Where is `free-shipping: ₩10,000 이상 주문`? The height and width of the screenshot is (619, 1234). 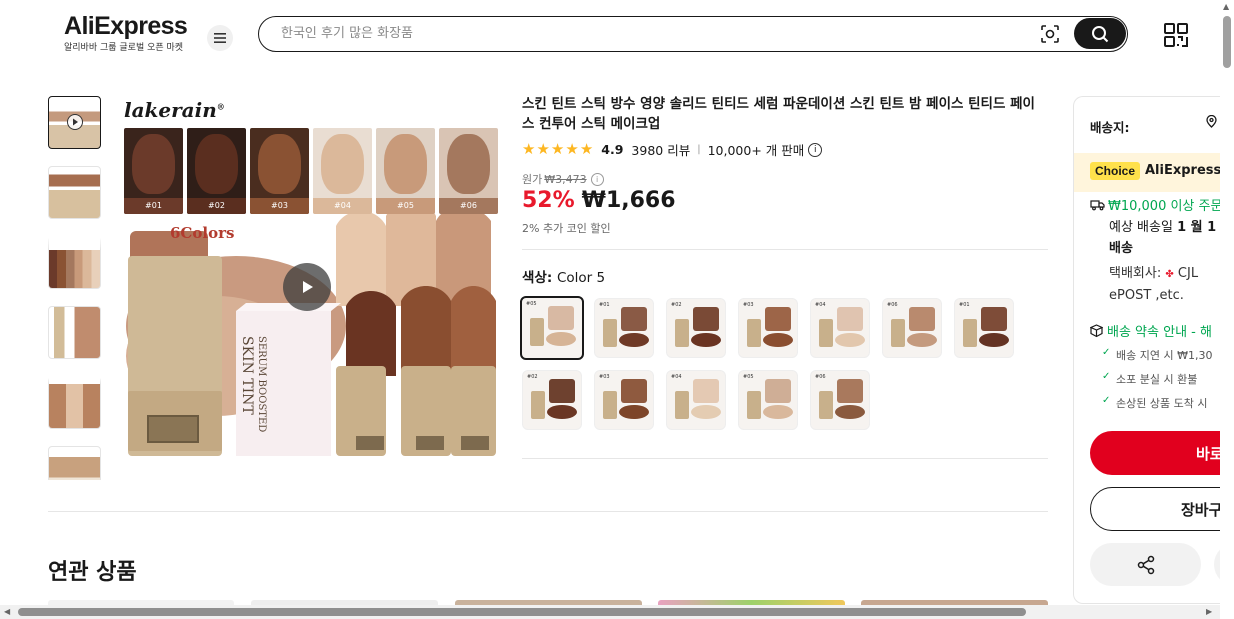 free-shipping: ₩10,000 이상 주문 is located at coordinates (1156, 204).